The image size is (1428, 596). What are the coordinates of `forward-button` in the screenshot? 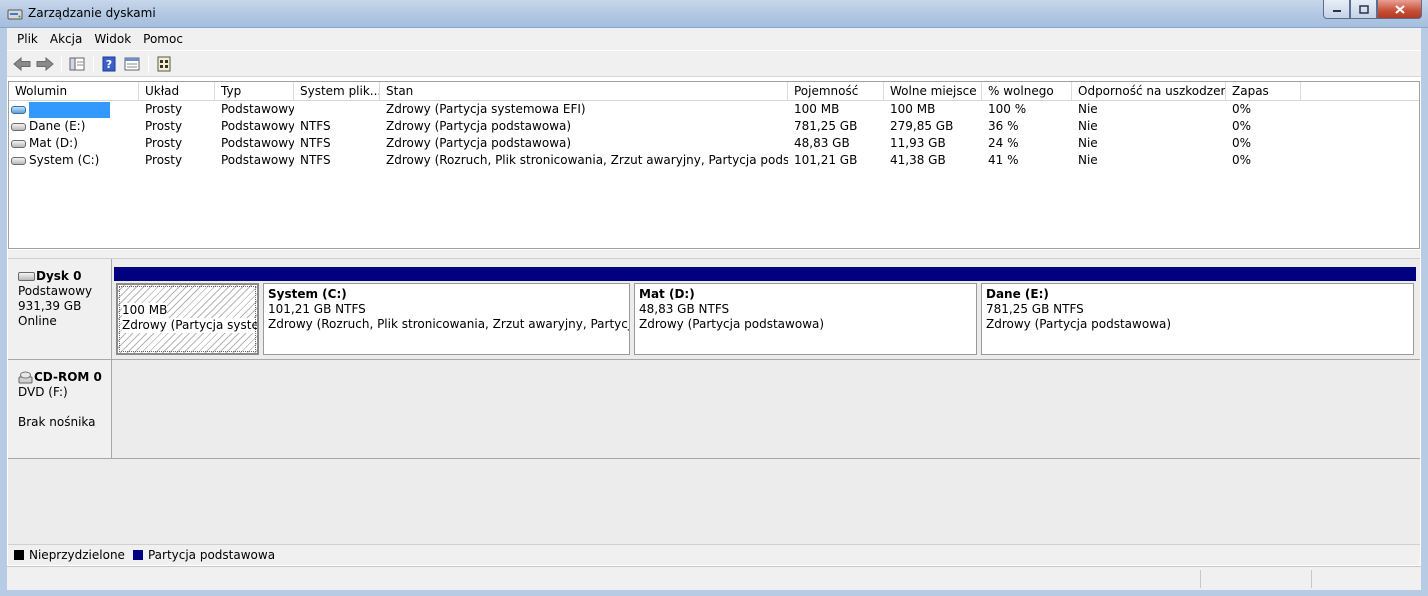 It's located at (45, 64).